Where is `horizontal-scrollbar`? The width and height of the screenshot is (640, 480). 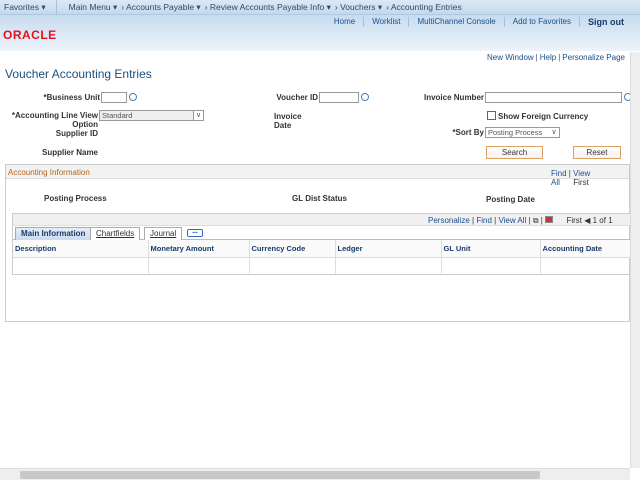 horizontal-scrollbar is located at coordinates (315, 474).